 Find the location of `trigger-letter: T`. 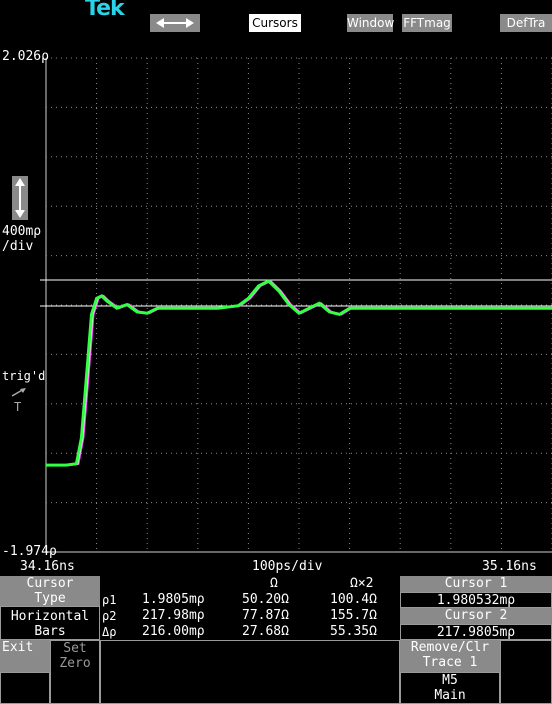

trigger-letter: T is located at coordinates (18, 407).